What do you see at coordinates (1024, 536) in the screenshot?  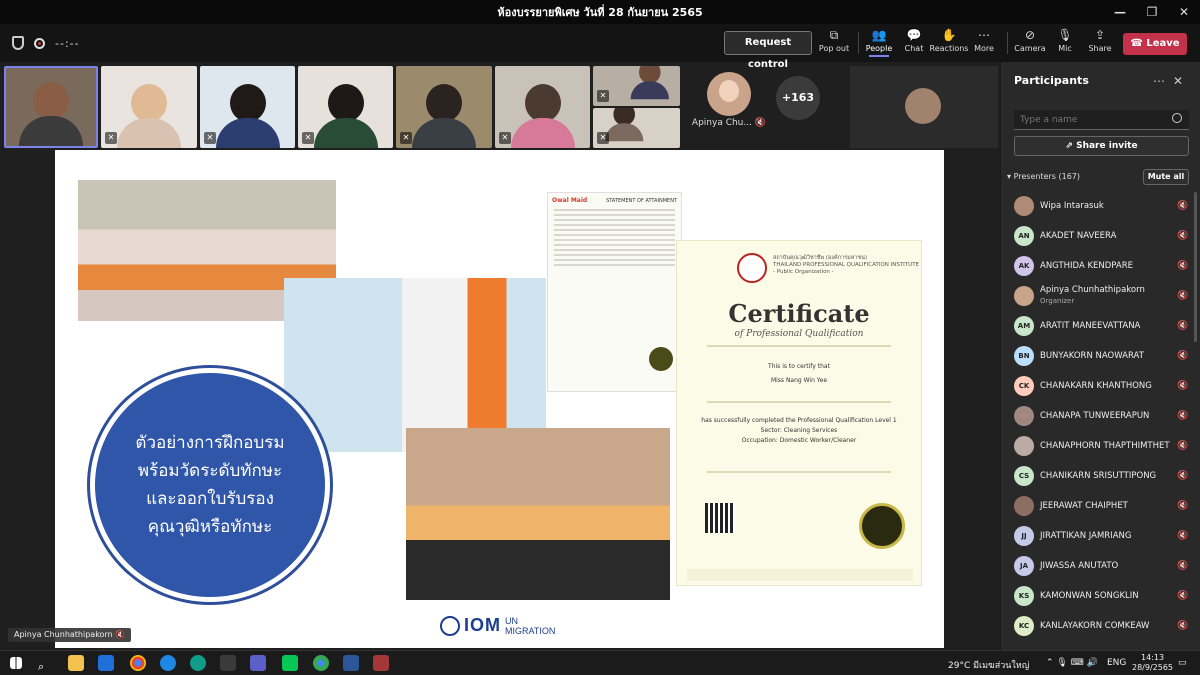 I see `avatar: JJ` at bounding box center [1024, 536].